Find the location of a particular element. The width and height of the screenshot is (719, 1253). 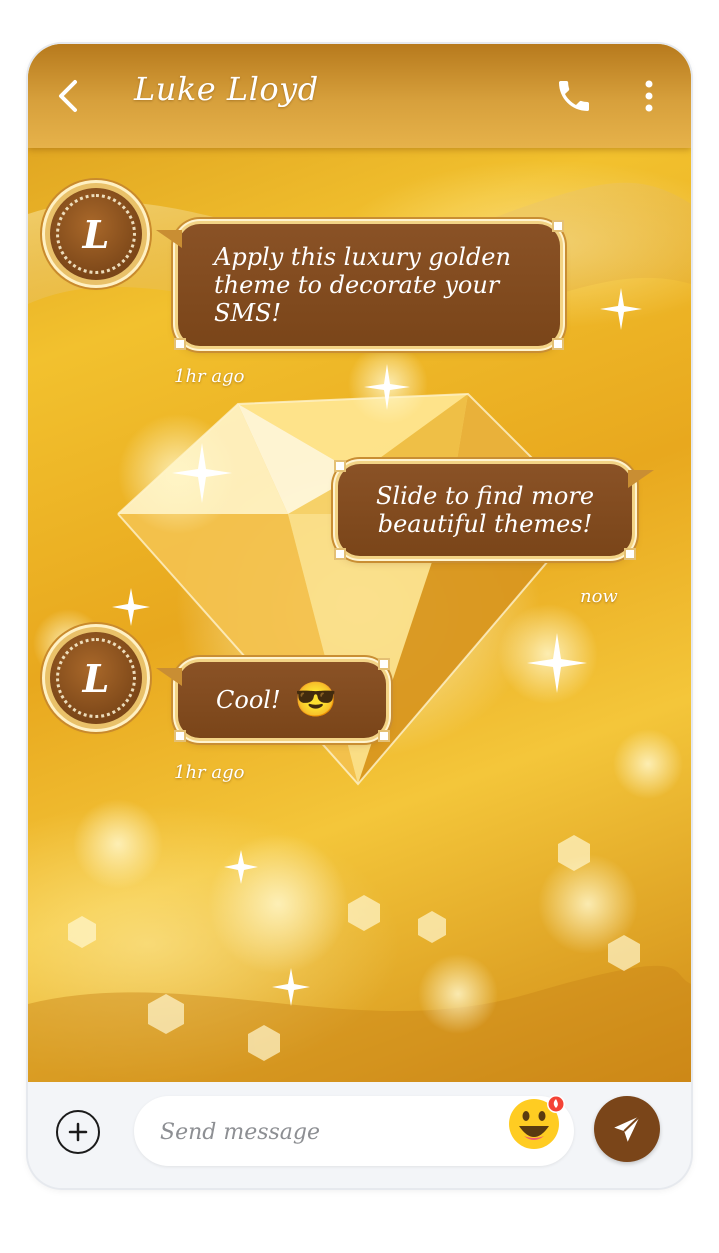

chevron-left-icon is located at coordinates (68, 96).